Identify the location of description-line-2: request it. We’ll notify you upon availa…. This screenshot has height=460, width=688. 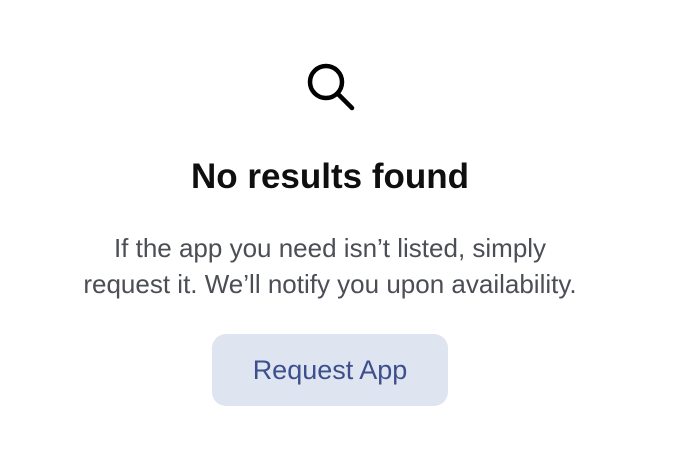
(330, 284).